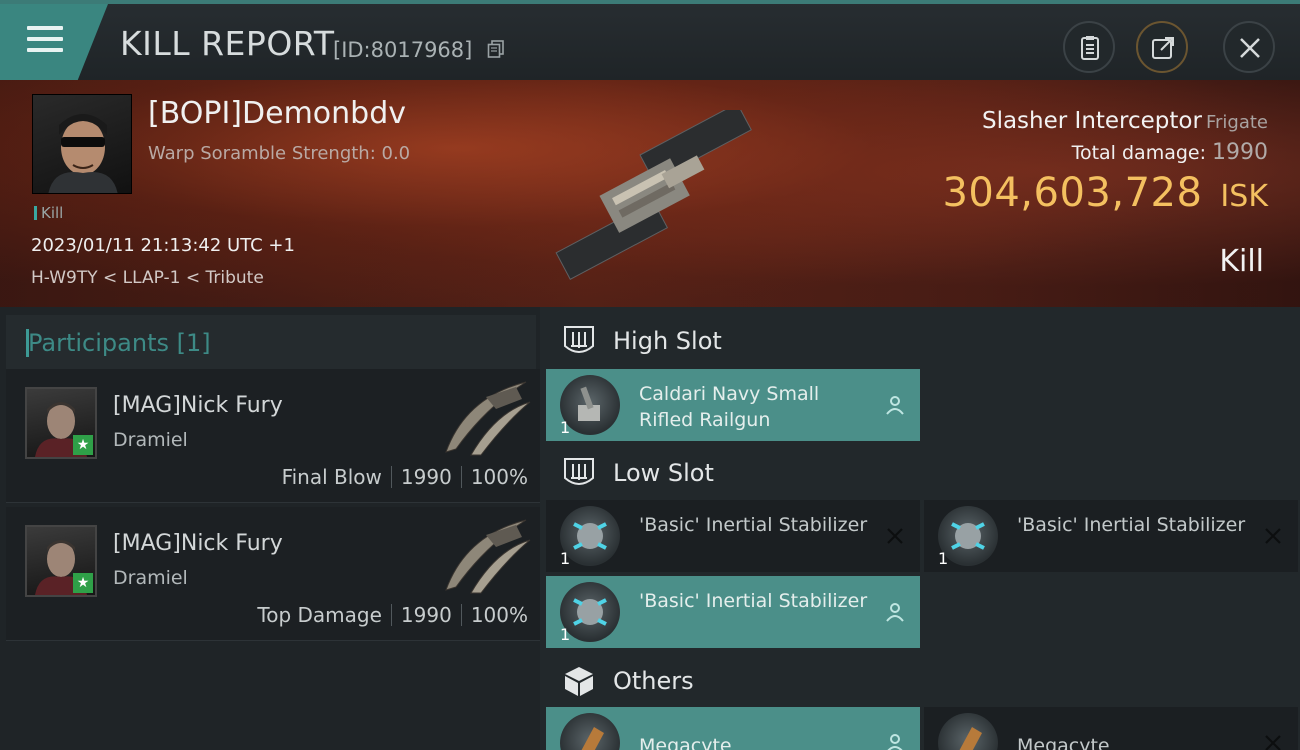 Image resolution: width=1300 pixels, height=750 pixels. Describe the element at coordinates (48, 213) in the screenshot. I see `kill-tag: Kill` at that location.